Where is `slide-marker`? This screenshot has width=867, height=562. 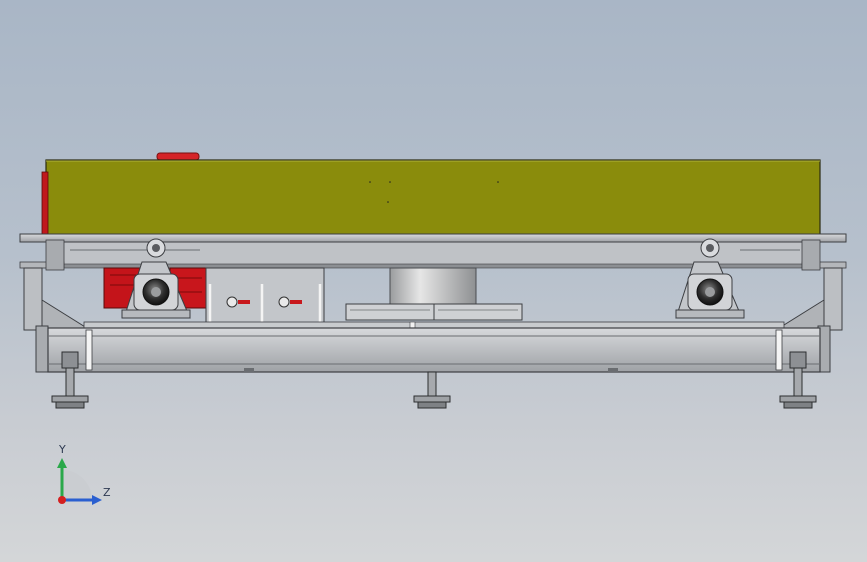 slide-marker is located at coordinates (412, 325).